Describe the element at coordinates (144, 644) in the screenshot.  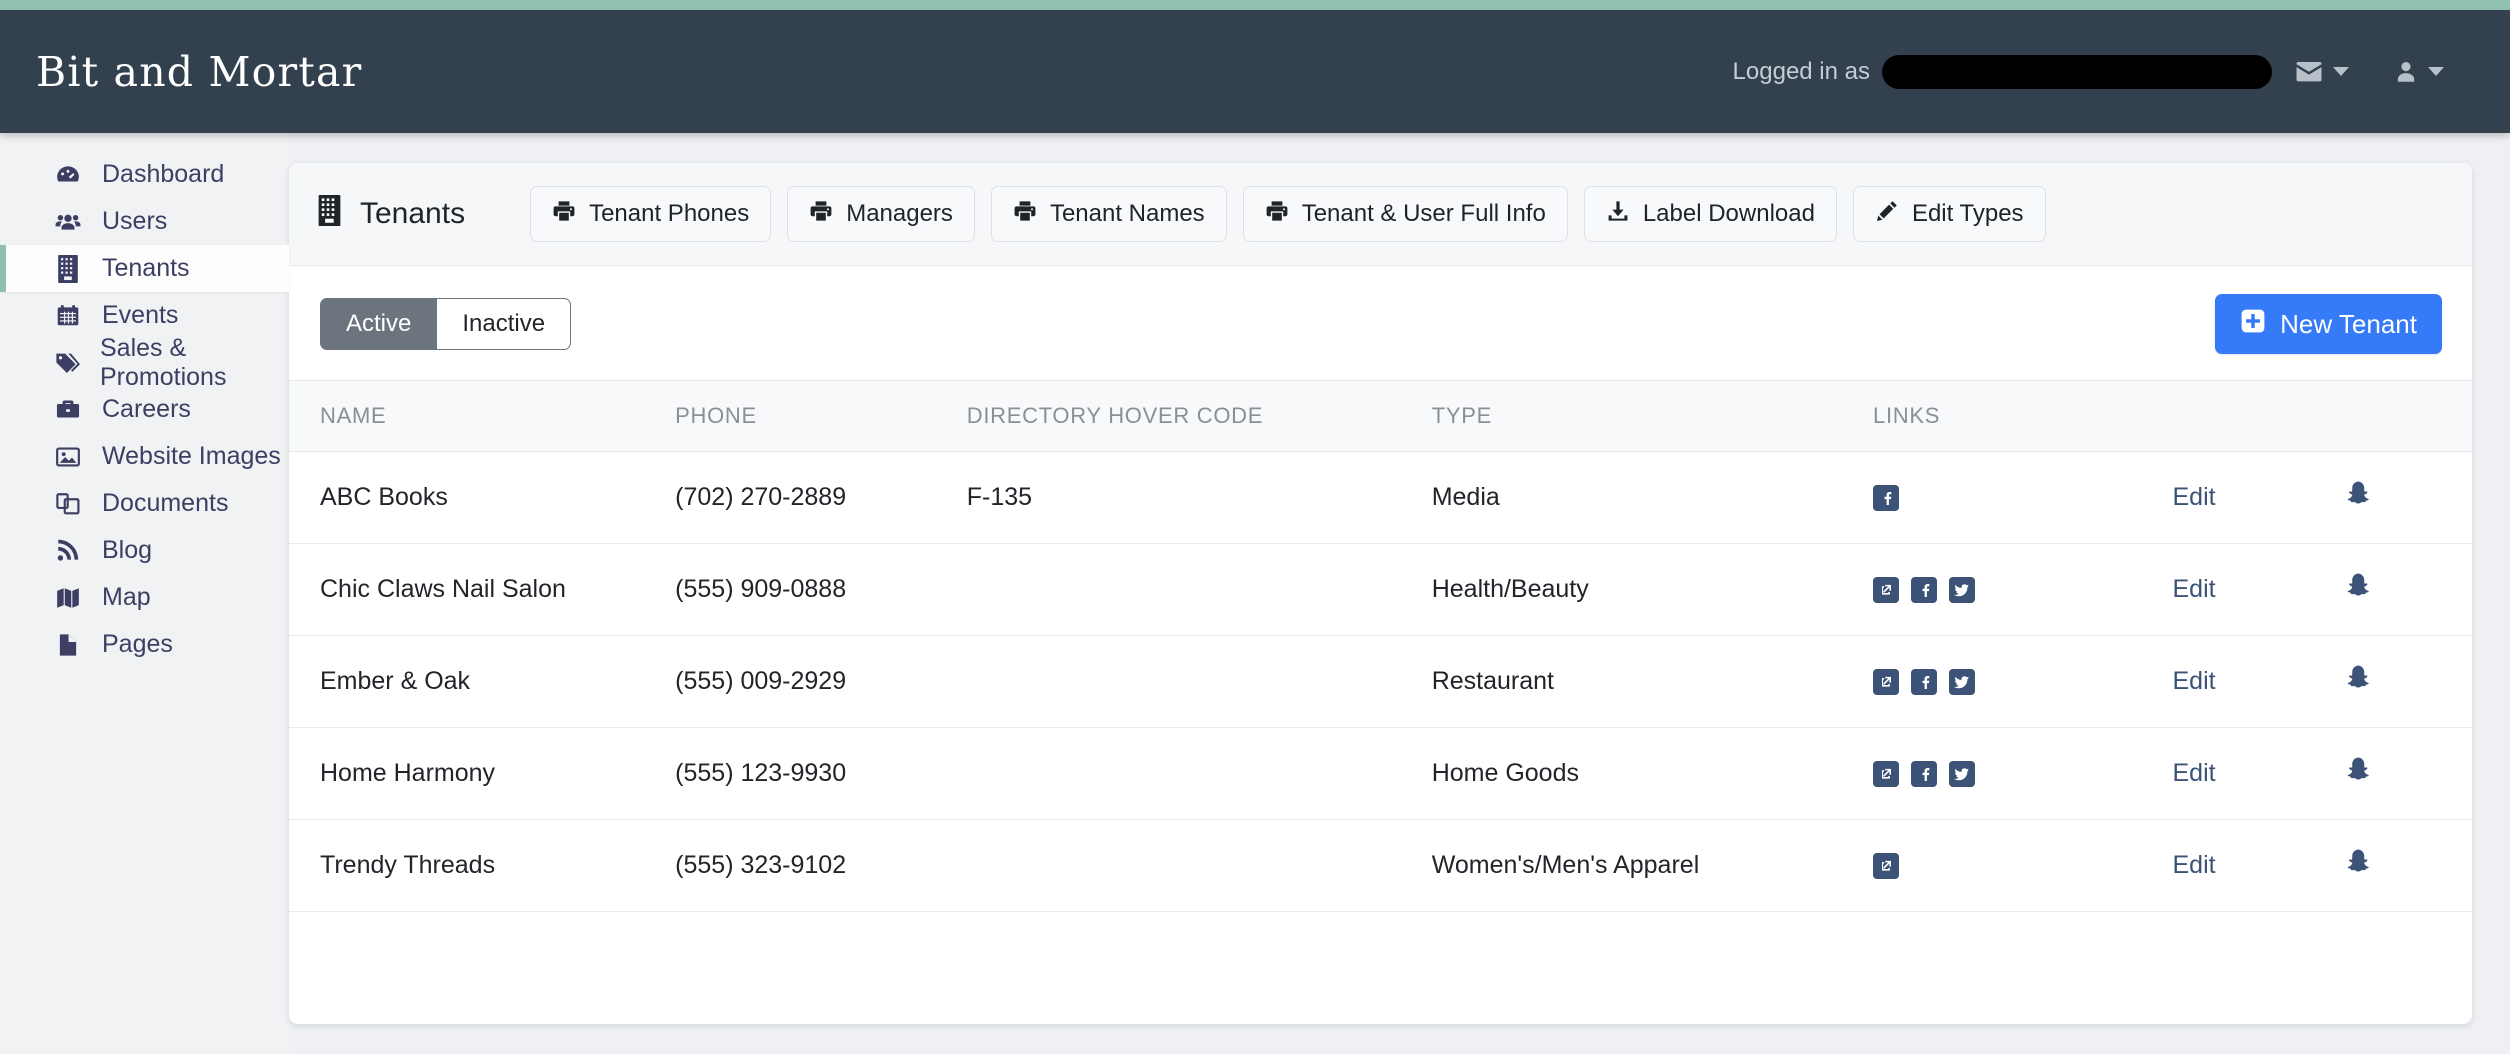
I see `sidebar-item-pages: Pages` at that location.